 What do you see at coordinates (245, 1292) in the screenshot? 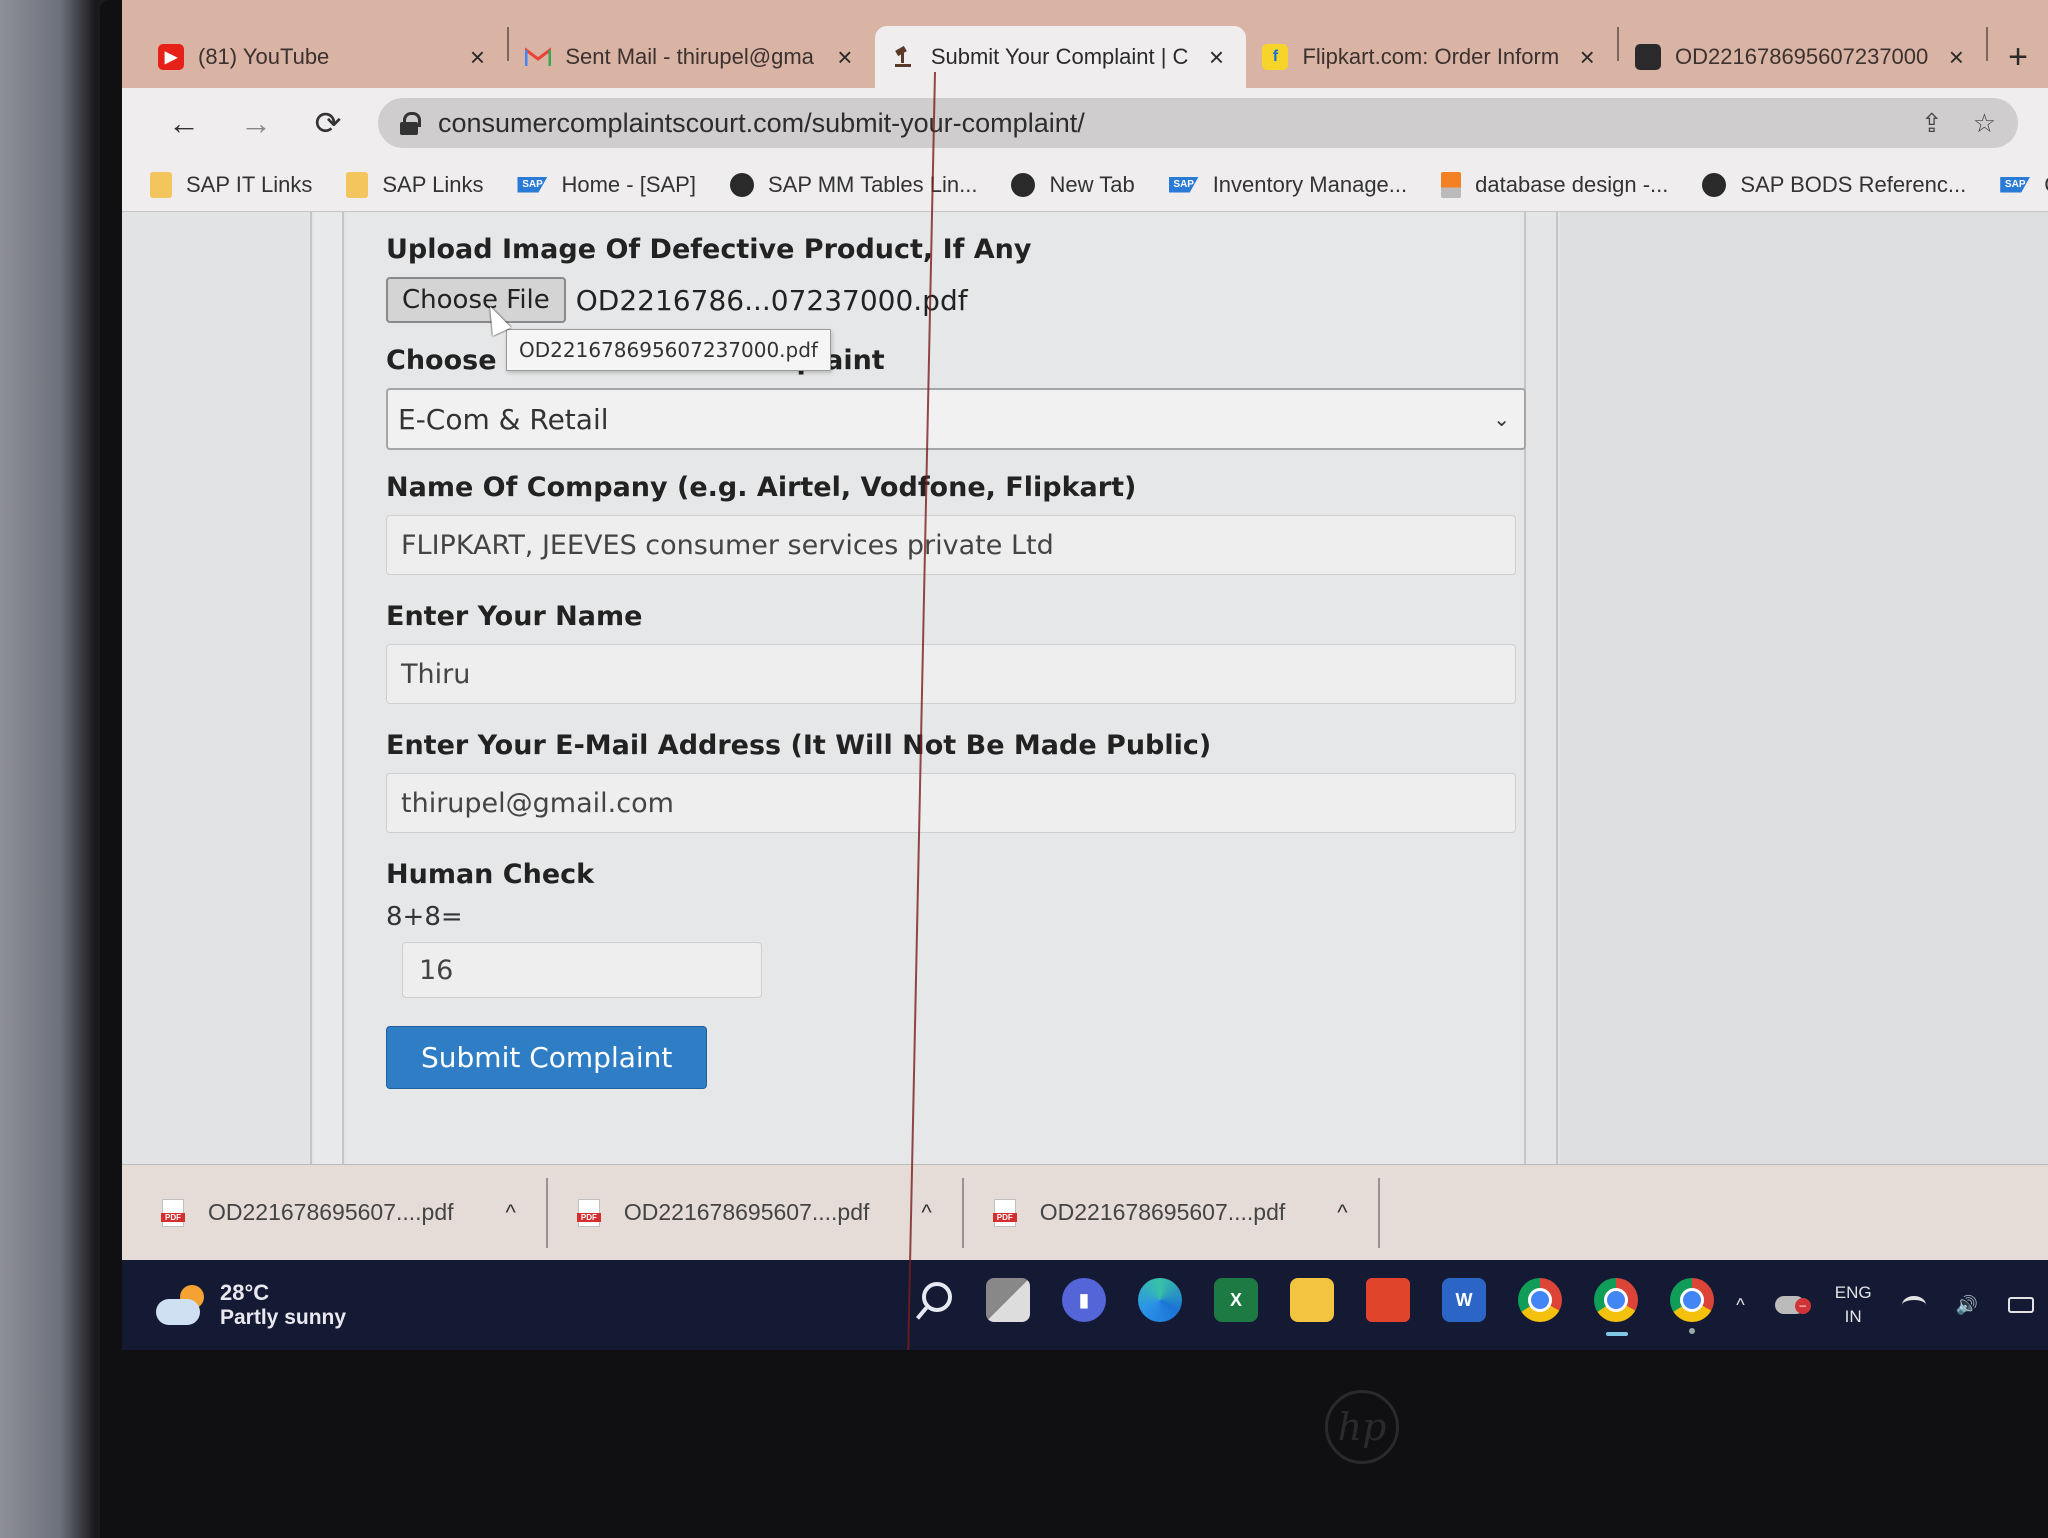
I see `weather-temperature: 28°C` at bounding box center [245, 1292].